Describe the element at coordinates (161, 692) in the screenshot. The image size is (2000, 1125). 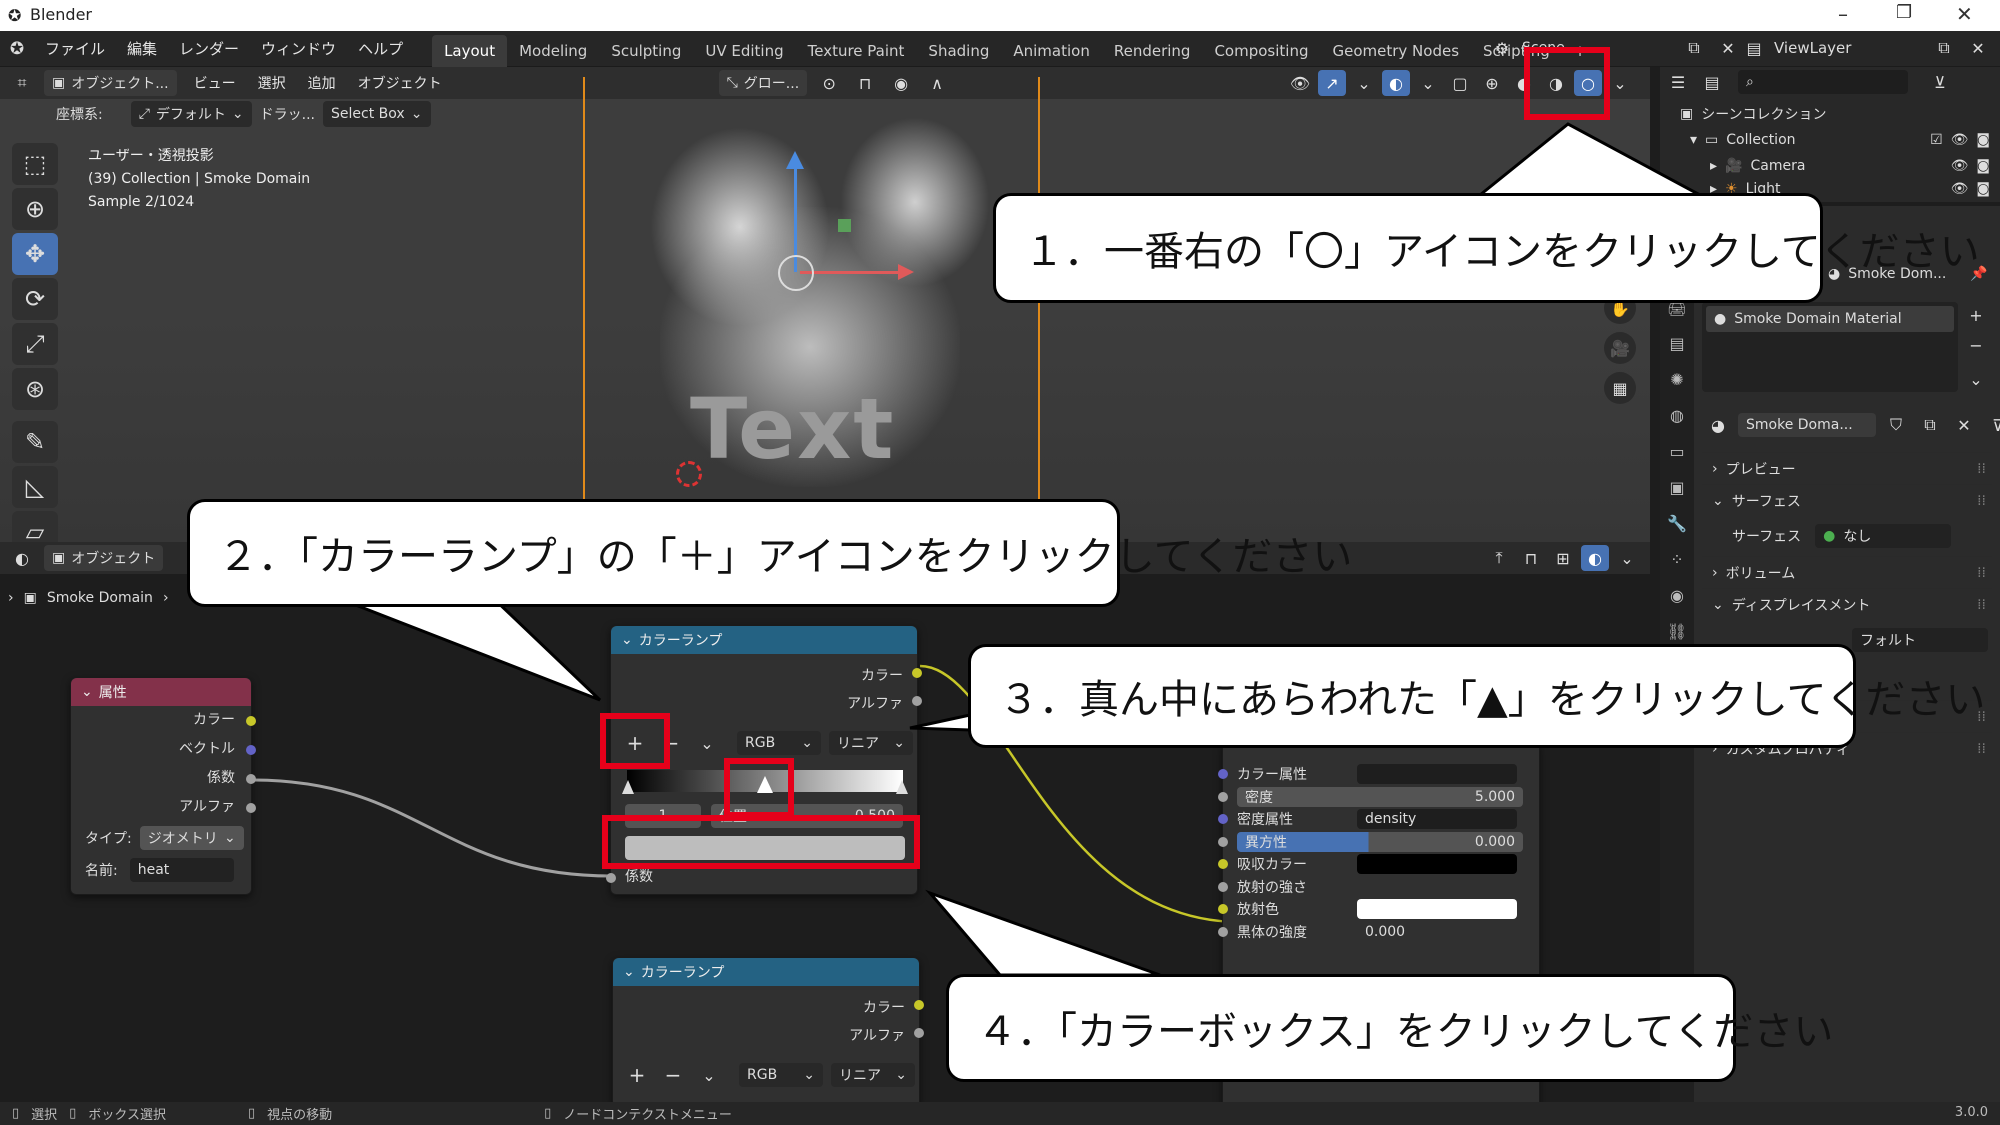
I see `attribute-node-header: ⌄ 属性` at that location.